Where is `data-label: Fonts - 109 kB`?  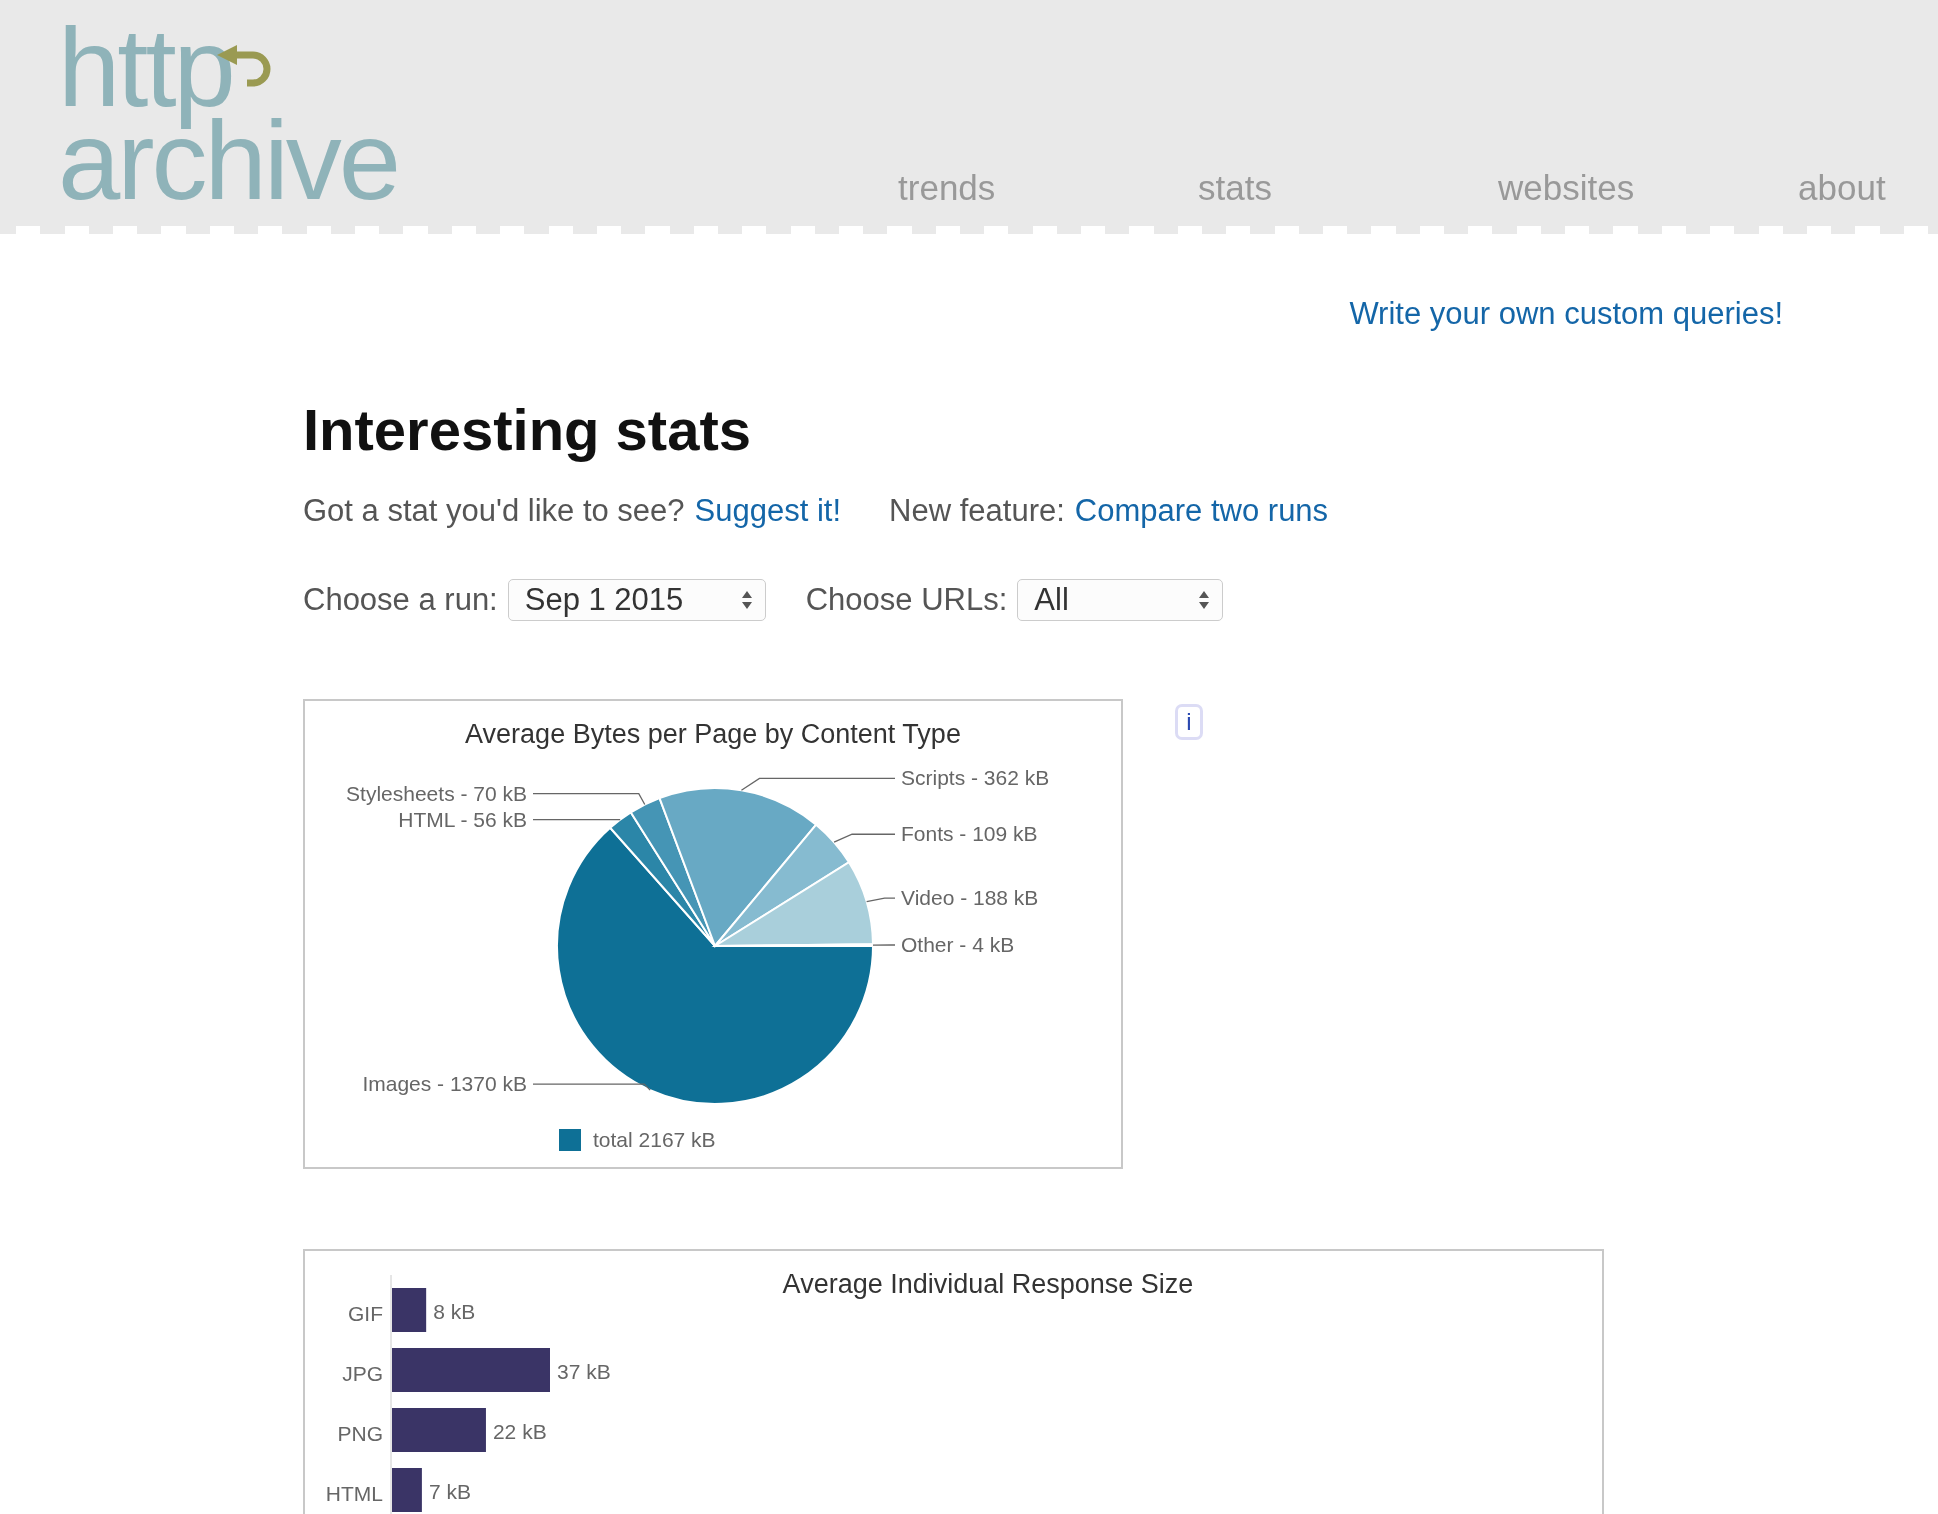 data-label: Fonts - 109 kB is located at coordinates (969, 834).